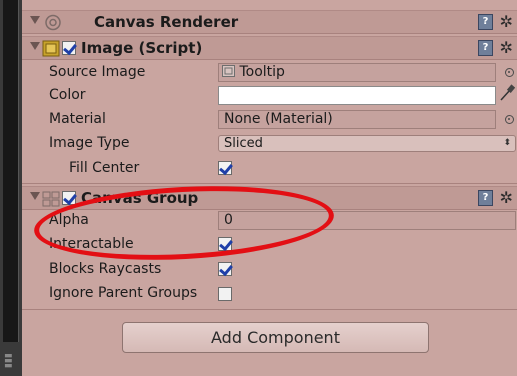  What do you see at coordinates (225, 294) in the screenshot?
I see `ignore-parent-groups-checkbox` at bounding box center [225, 294].